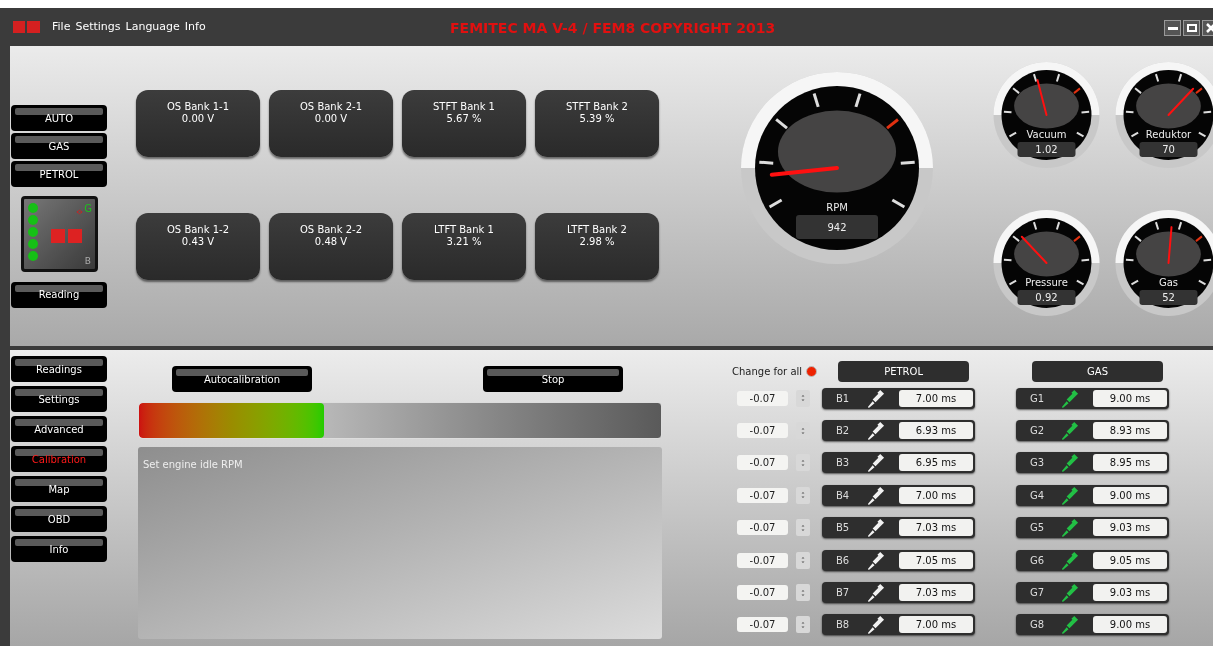  What do you see at coordinates (59, 549) in the screenshot?
I see `nav-tab: Info` at bounding box center [59, 549].